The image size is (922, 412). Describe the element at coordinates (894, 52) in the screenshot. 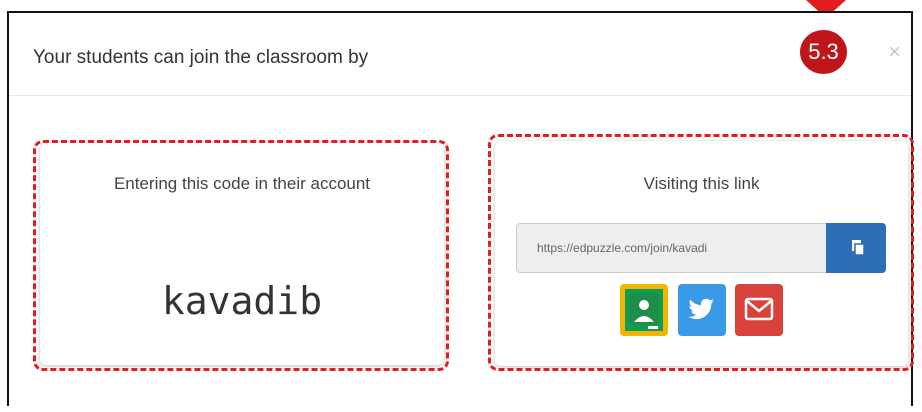

I see `close-icon: ×` at that location.